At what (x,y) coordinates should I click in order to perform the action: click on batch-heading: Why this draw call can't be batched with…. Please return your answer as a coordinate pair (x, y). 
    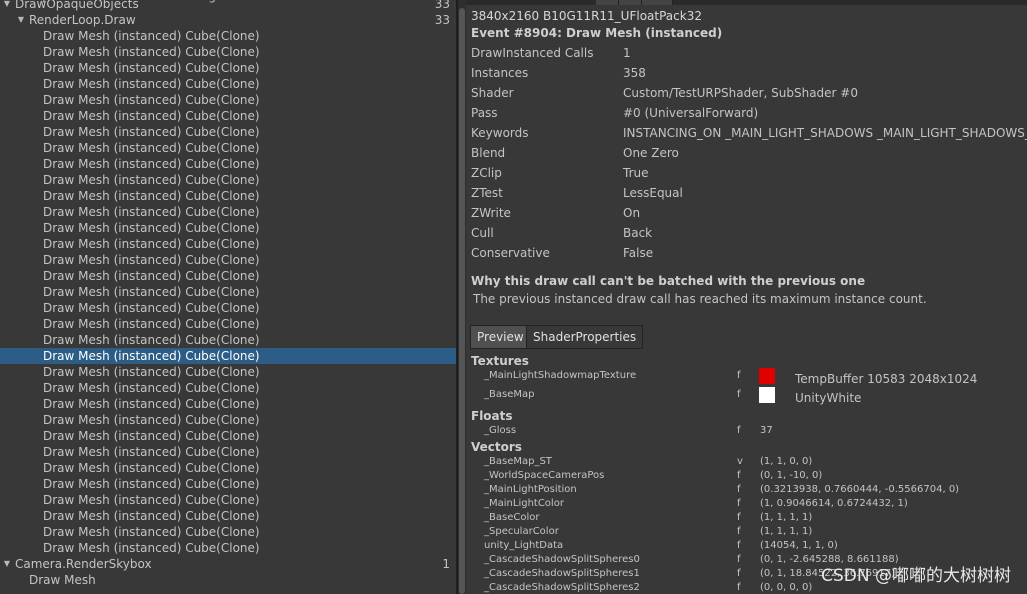
    Looking at the image, I should click on (668, 281).